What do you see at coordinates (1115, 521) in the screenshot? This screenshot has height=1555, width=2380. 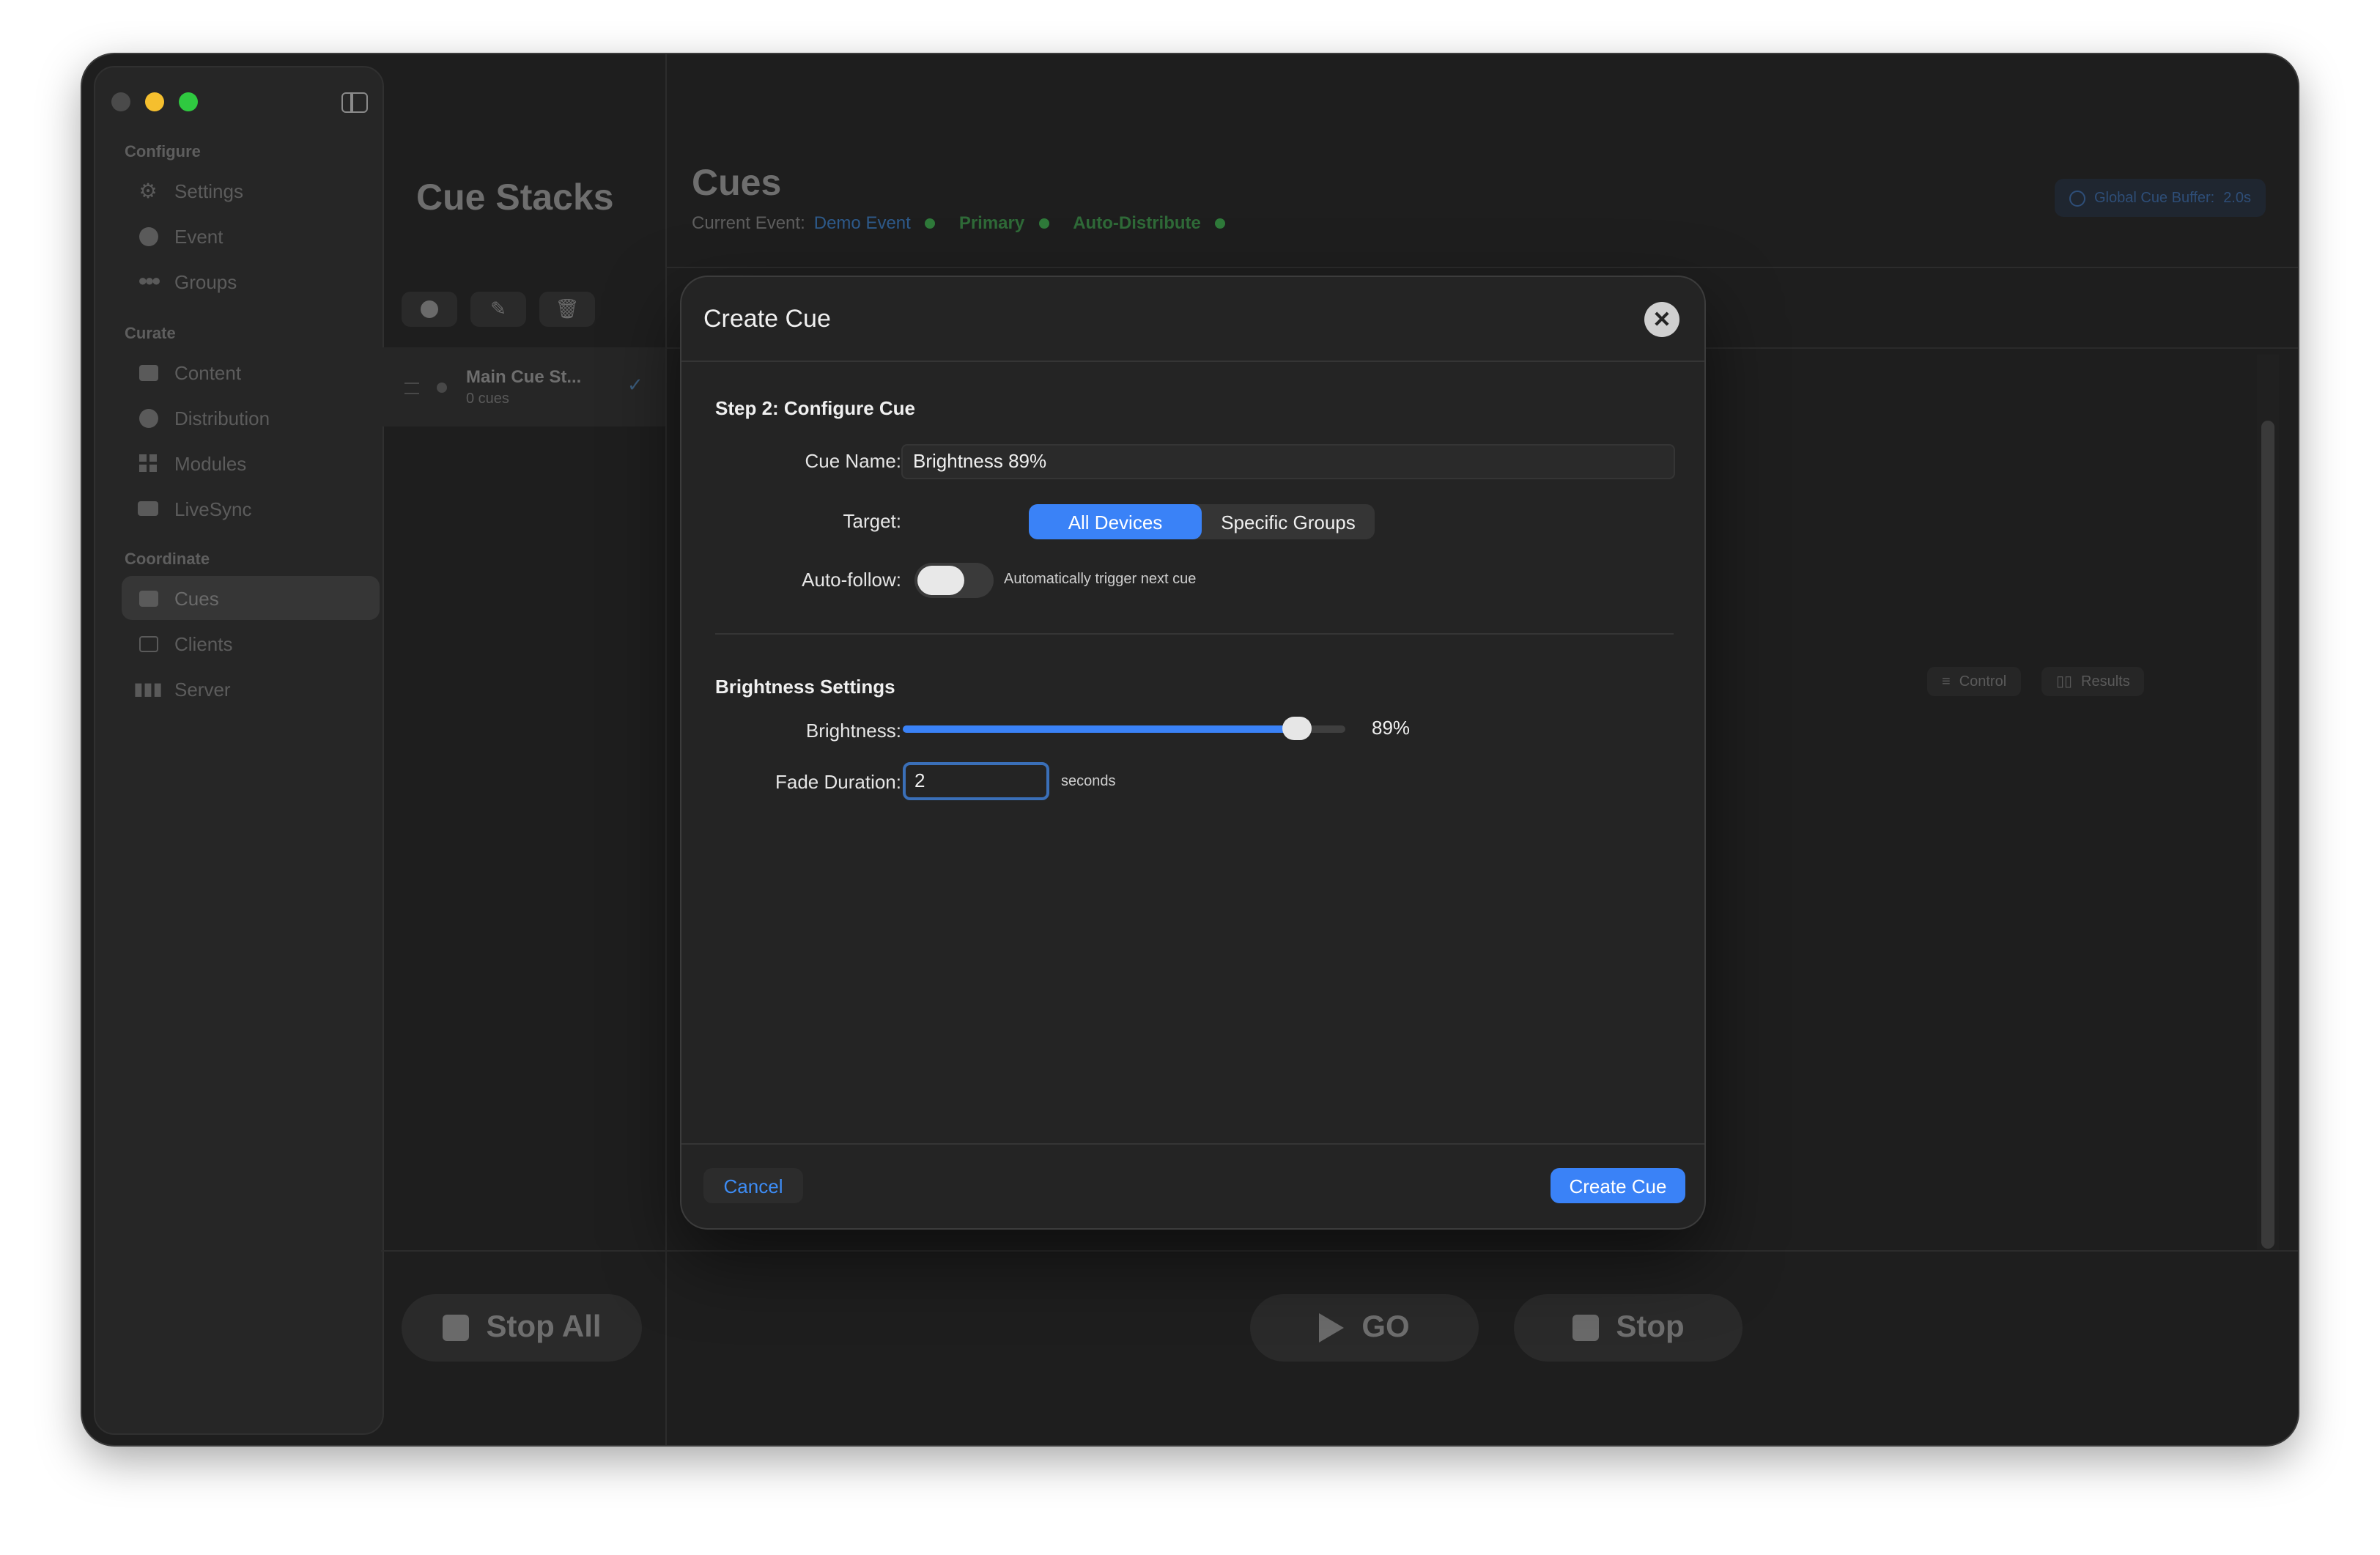 I see `target-all-devices-option: All Devices` at bounding box center [1115, 521].